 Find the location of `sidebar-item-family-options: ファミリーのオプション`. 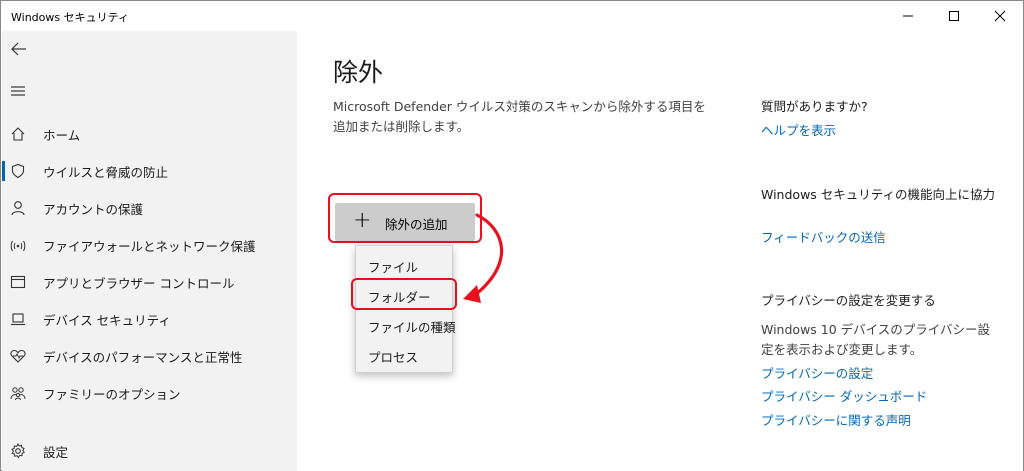

sidebar-item-family-options: ファミリーのオプション is located at coordinates (149, 393).